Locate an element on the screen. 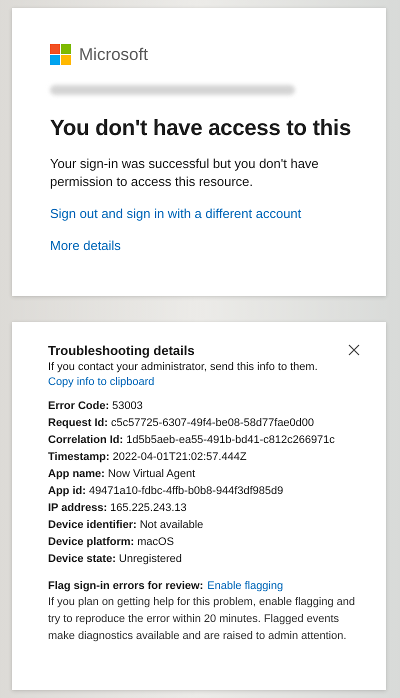  enable-flagging-link: Enable flagging is located at coordinates (245, 586).